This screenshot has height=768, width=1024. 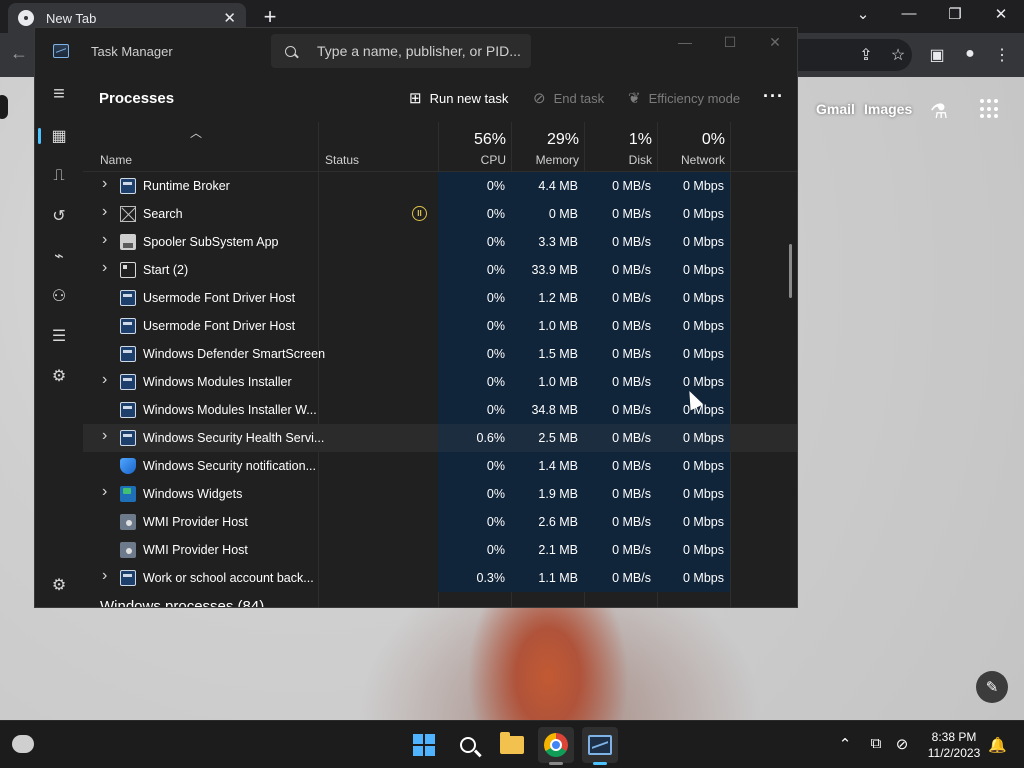 I want to click on leaf-icon: ❦, so click(x=634, y=98).